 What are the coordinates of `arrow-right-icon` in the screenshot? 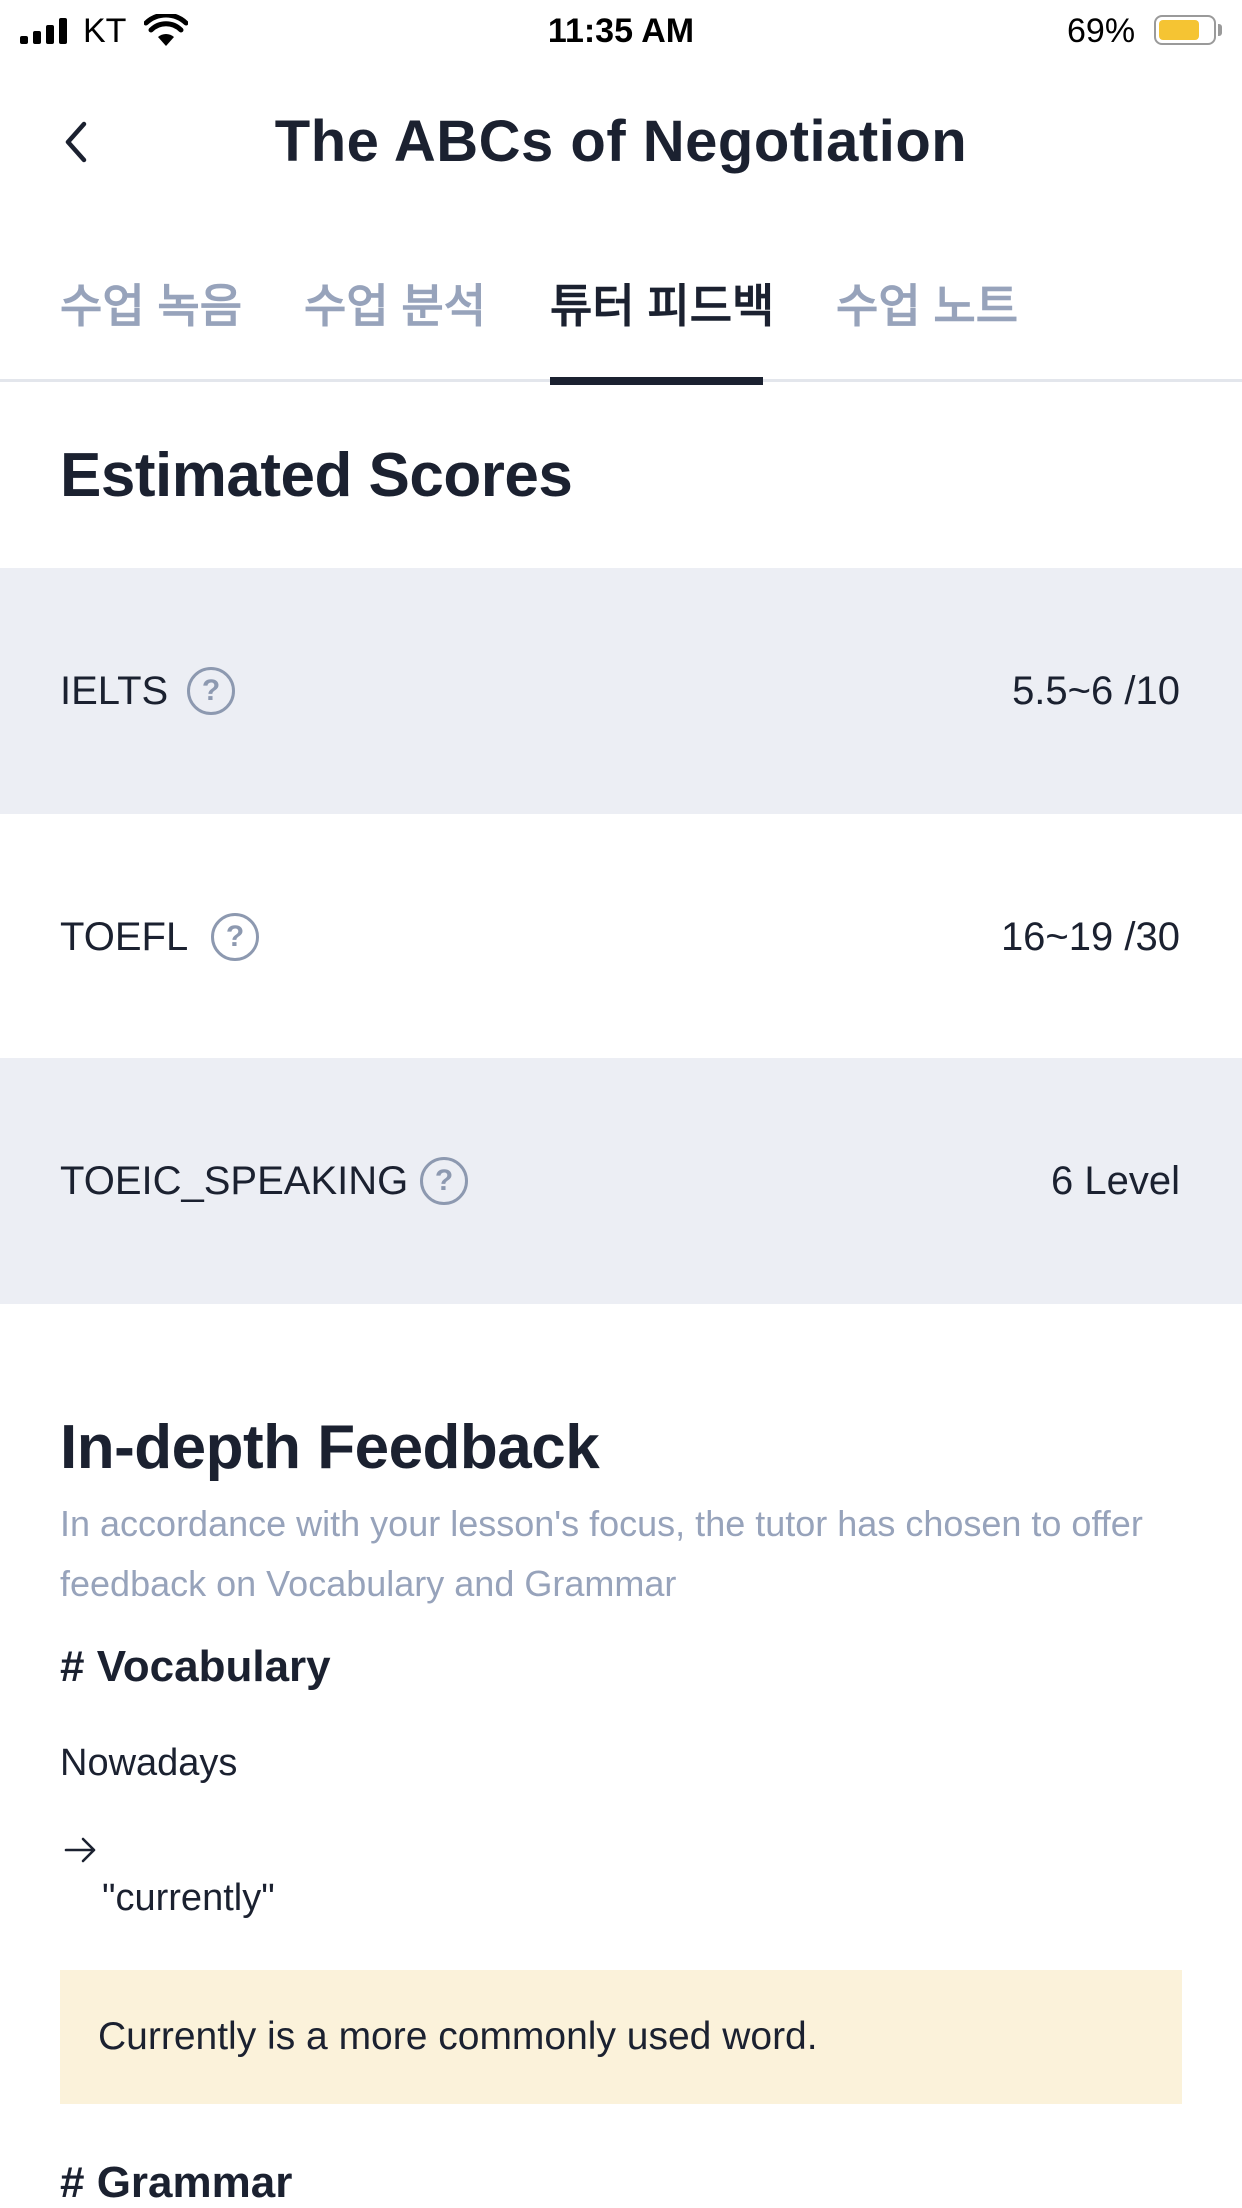 It's located at (80, 1850).